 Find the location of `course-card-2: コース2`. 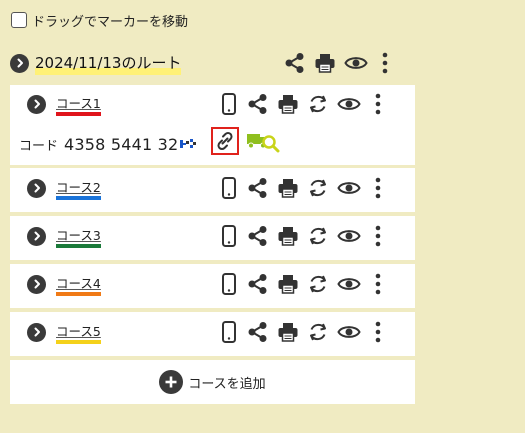

course-card-2: コース2 is located at coordinates (212, 190).